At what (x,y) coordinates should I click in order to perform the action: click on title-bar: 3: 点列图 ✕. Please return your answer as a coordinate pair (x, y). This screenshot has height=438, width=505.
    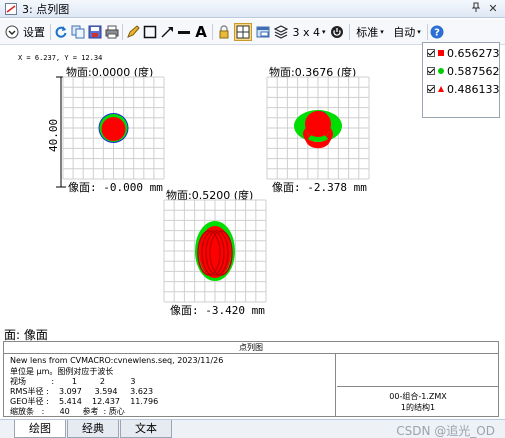
    Looking at the image, I should click on (252, 9).